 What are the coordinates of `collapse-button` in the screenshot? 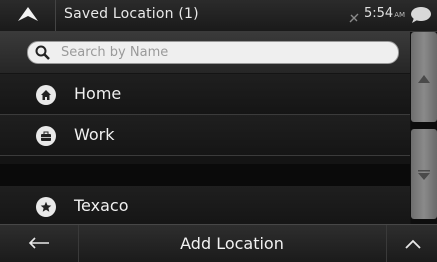 It's located at (411, 243).